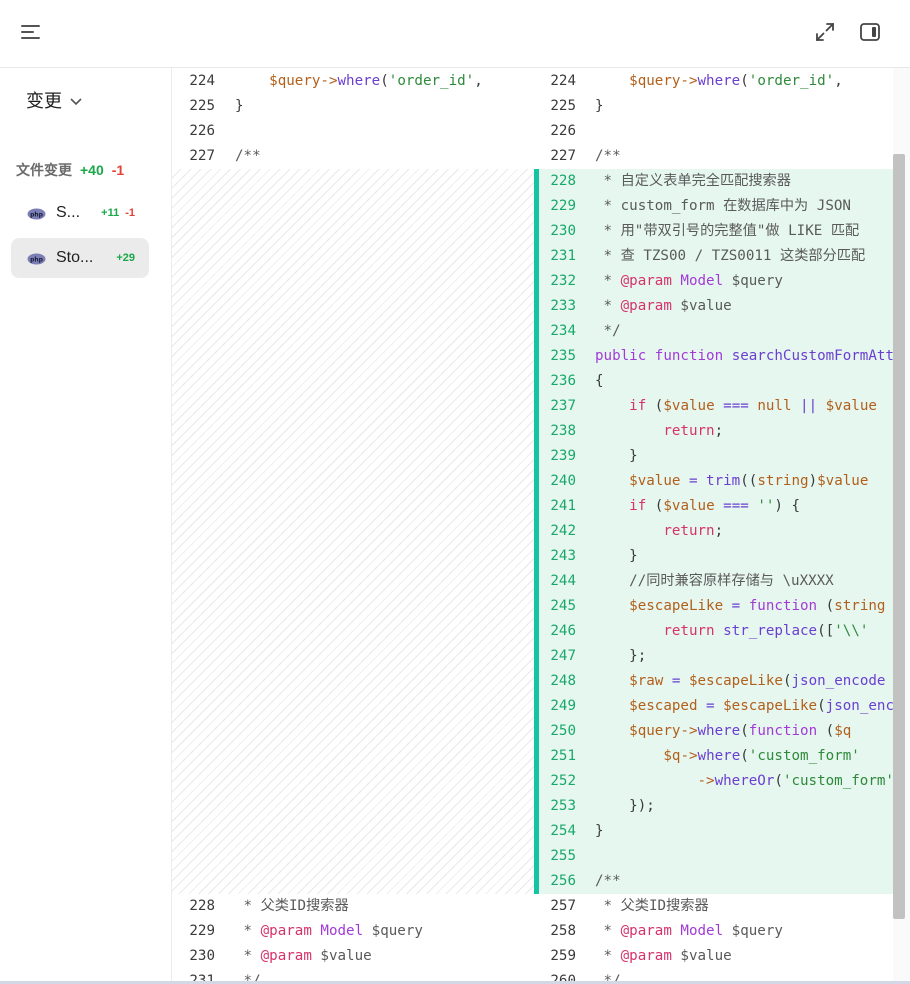  I want to click on code-token: '', so click(766, 506).